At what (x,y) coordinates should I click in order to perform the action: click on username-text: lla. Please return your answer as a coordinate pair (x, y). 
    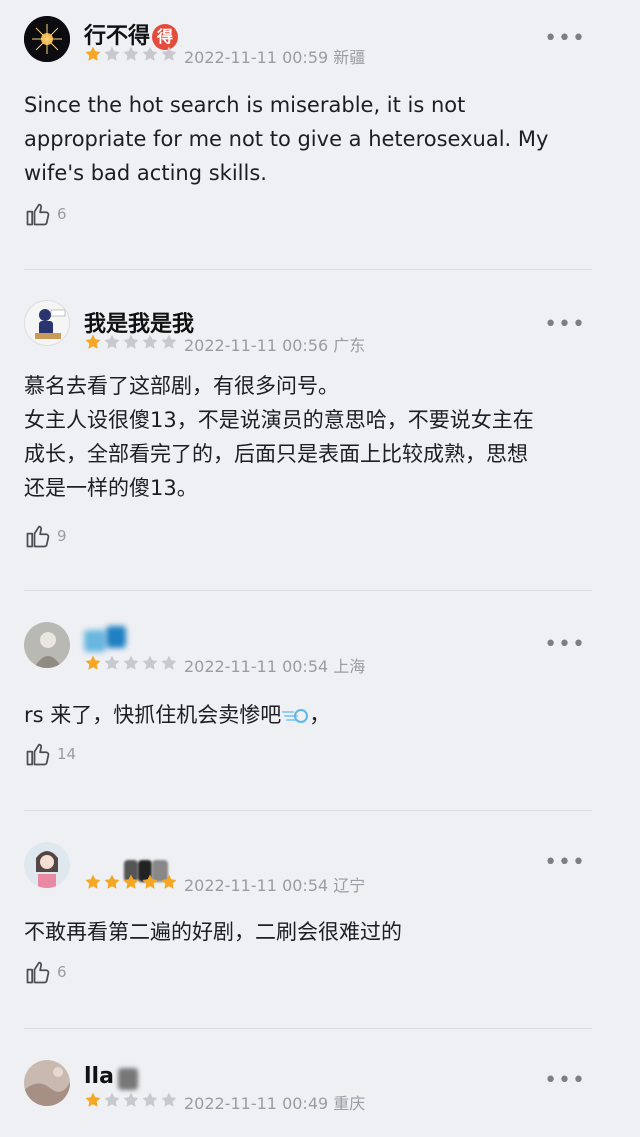
    Looking at the image, I should click on (99, 1076).